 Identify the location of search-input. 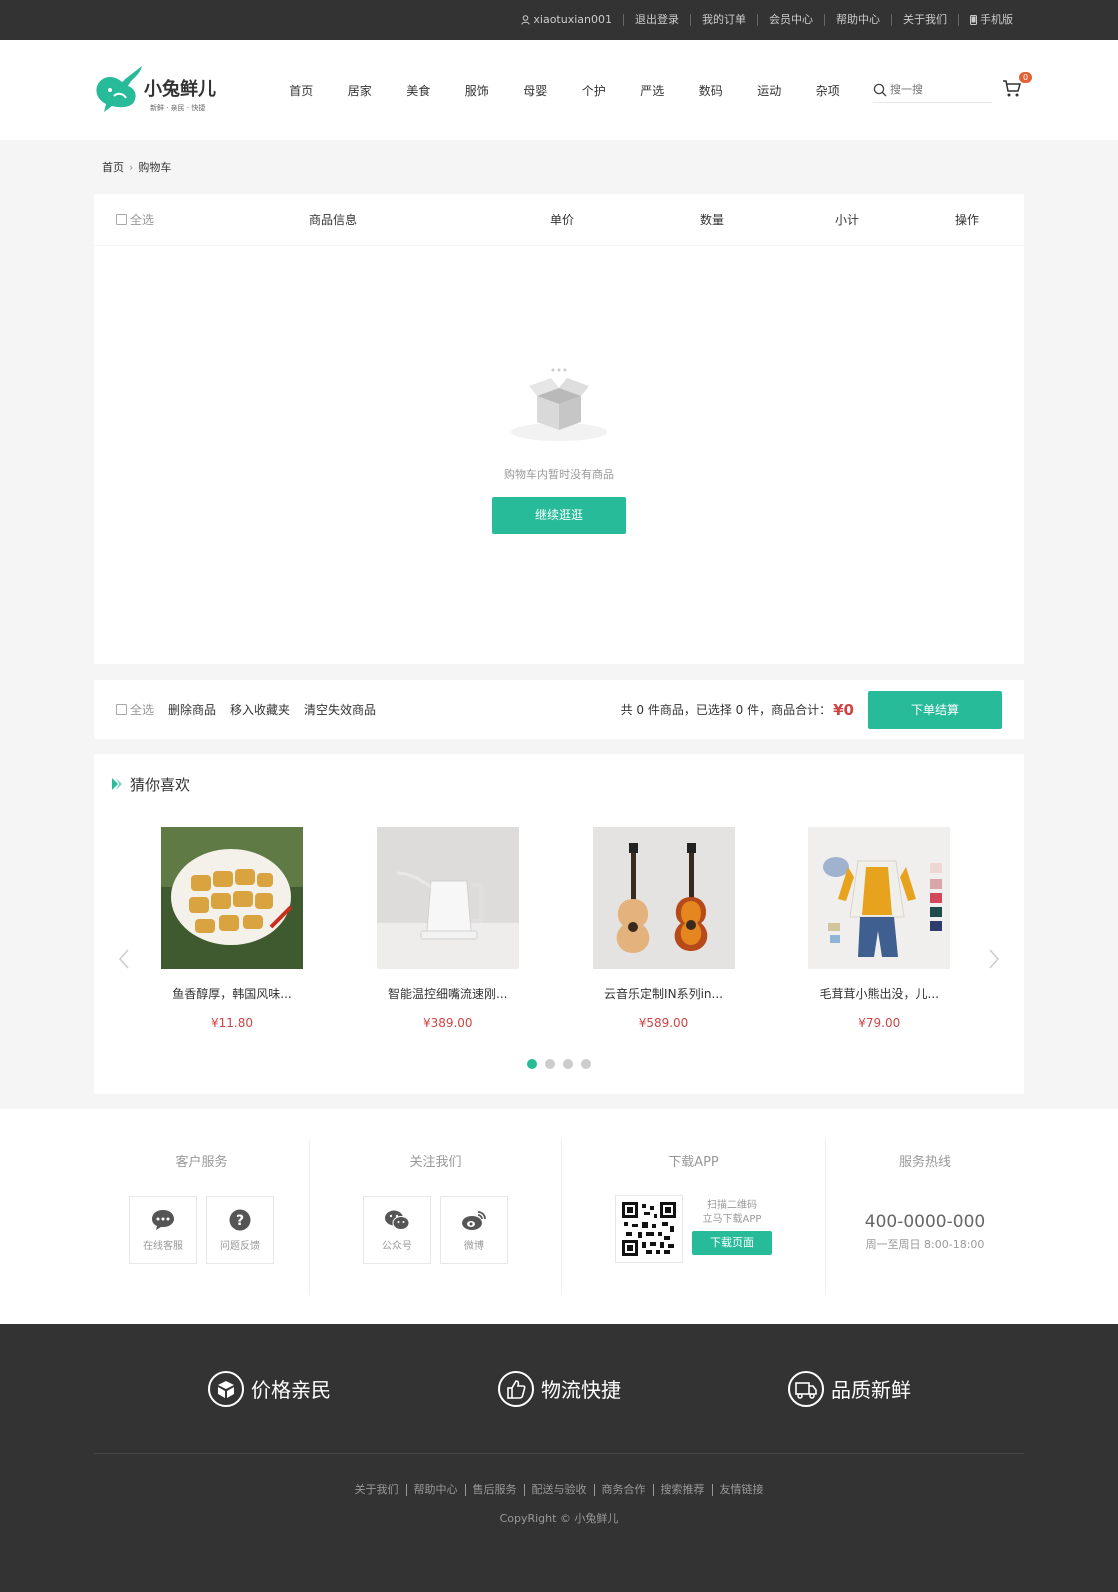
(940, 89).